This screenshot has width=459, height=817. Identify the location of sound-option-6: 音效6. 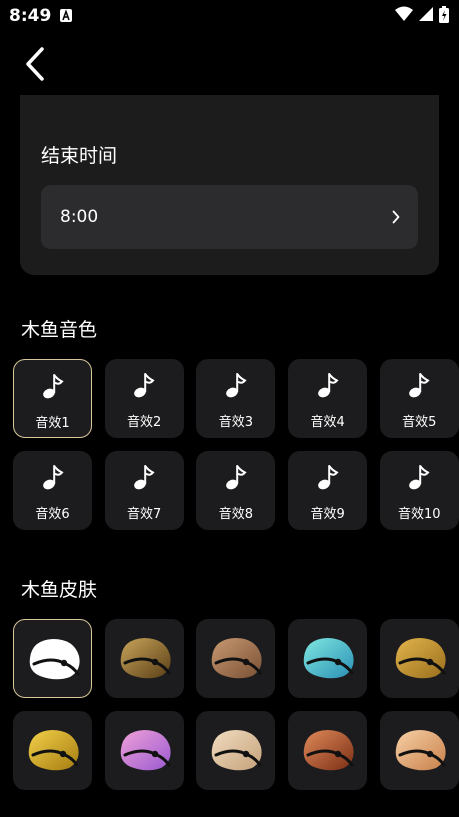
(52, 490).